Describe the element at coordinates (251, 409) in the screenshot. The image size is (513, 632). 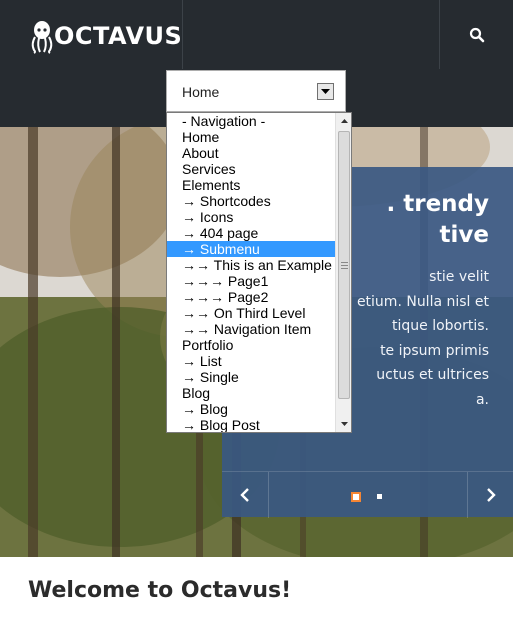
I see `dropdown-option: → Blog` at that location.